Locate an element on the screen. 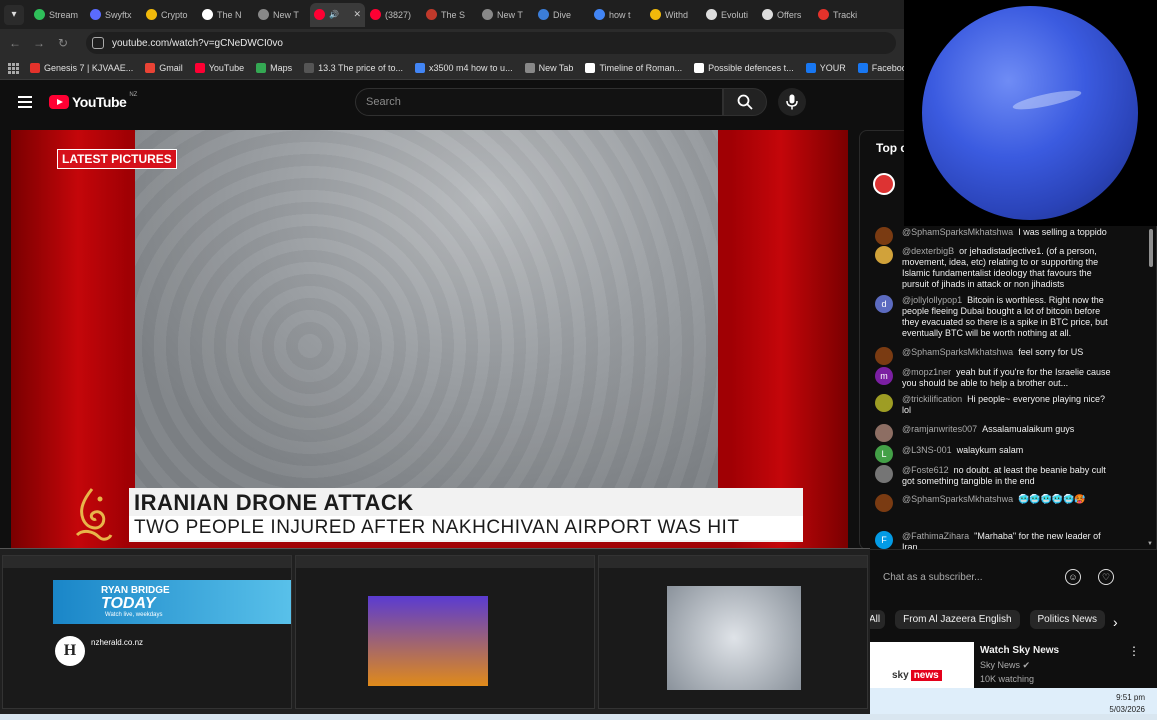 The width and height of the screenshot is (1157, 720). tab-label: how t is located at coordinates (620, 14).